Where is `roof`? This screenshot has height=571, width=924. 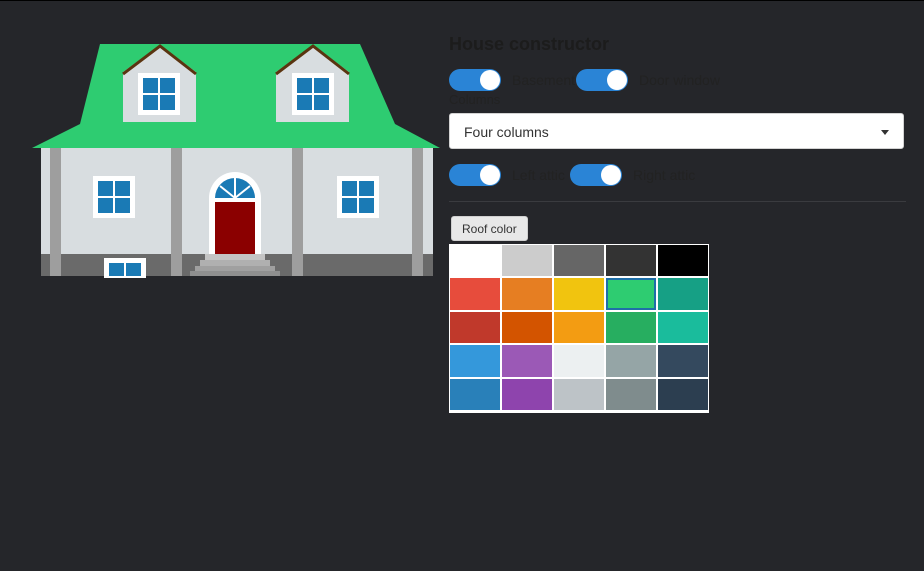 roof is located at coordinates (236, 96).